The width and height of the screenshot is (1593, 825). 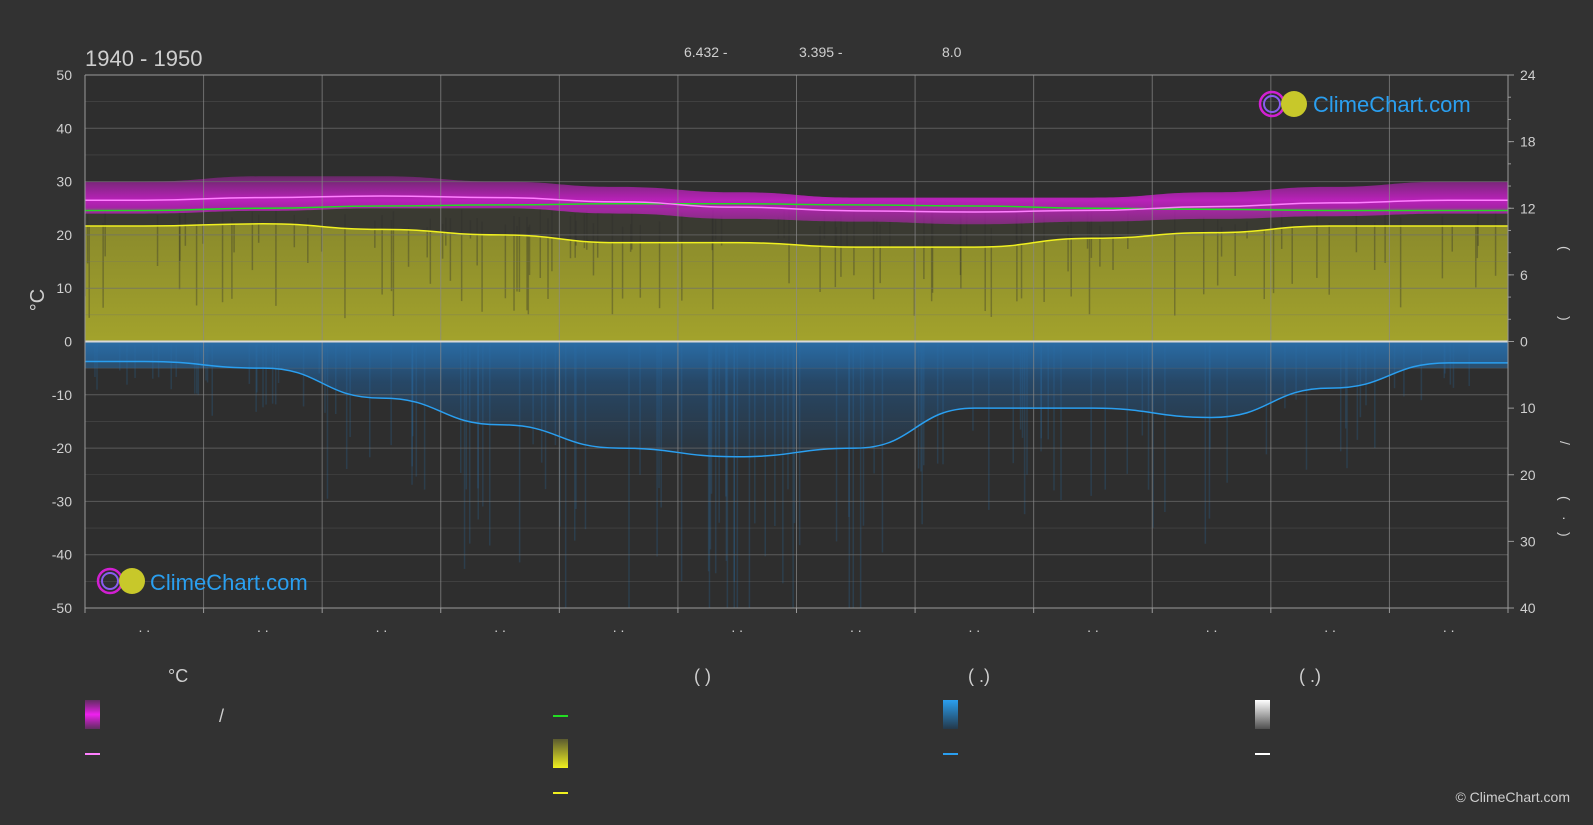 I want to click on legend-snow-swatch, so click(x=1262, y=714).